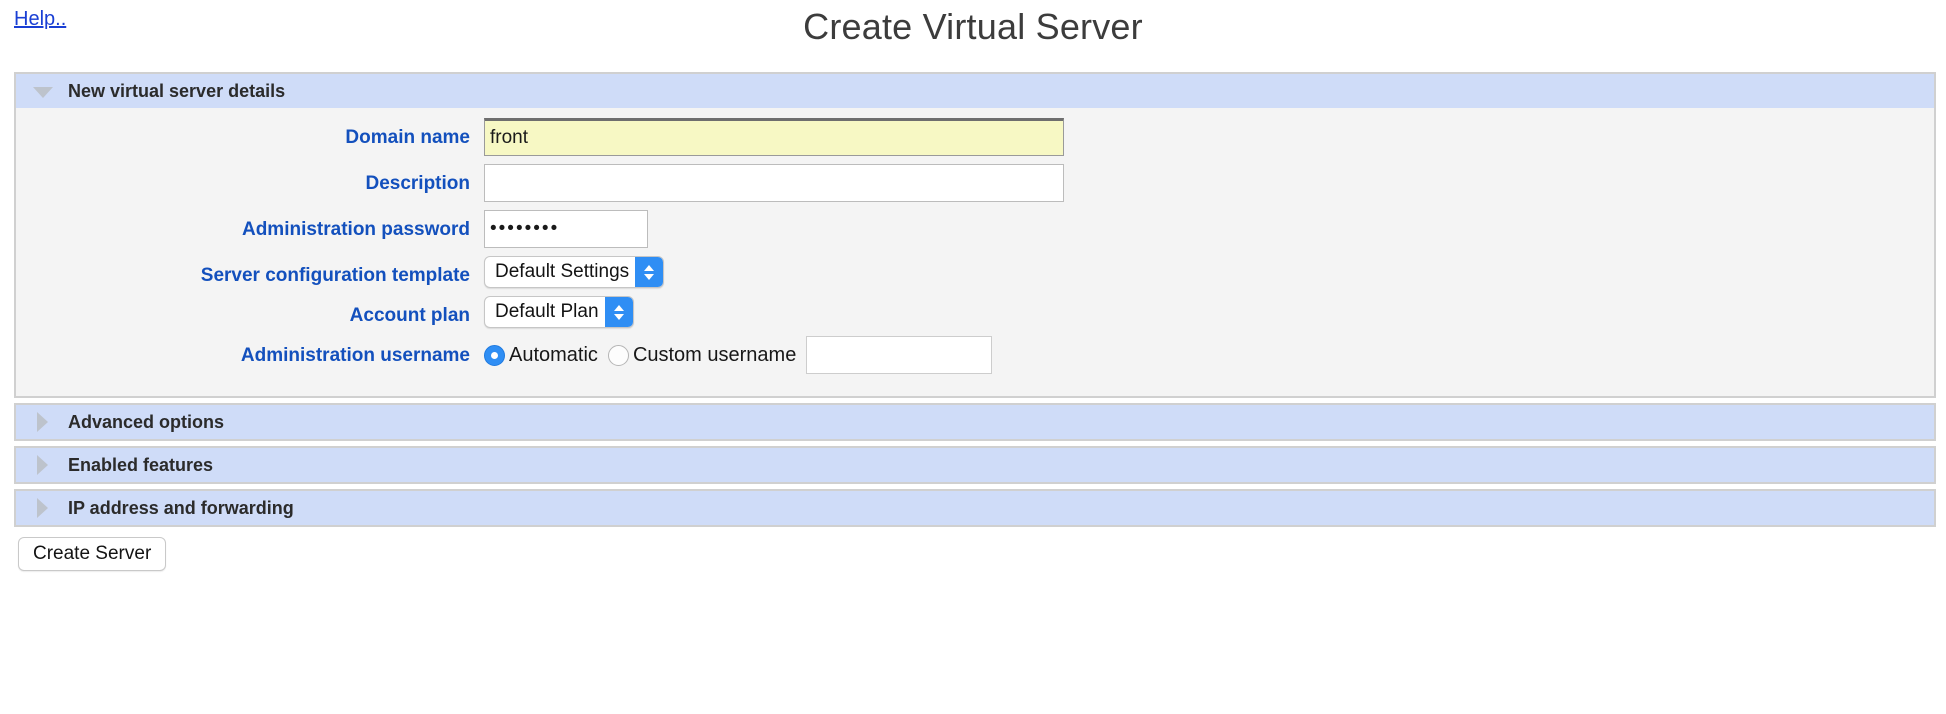 This screenshot has height=714, width=1946. What do you see at coordinates (43, 91) in the screenshot?
I see `chevron-down-icon` at bounding box center [43, 91].